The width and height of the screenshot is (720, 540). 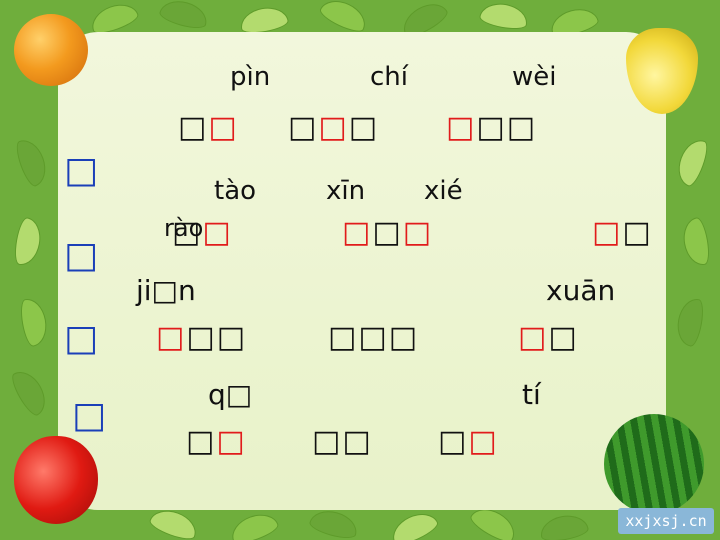 I want to click on pinyin-label: q□, so click(x=230, y=394).